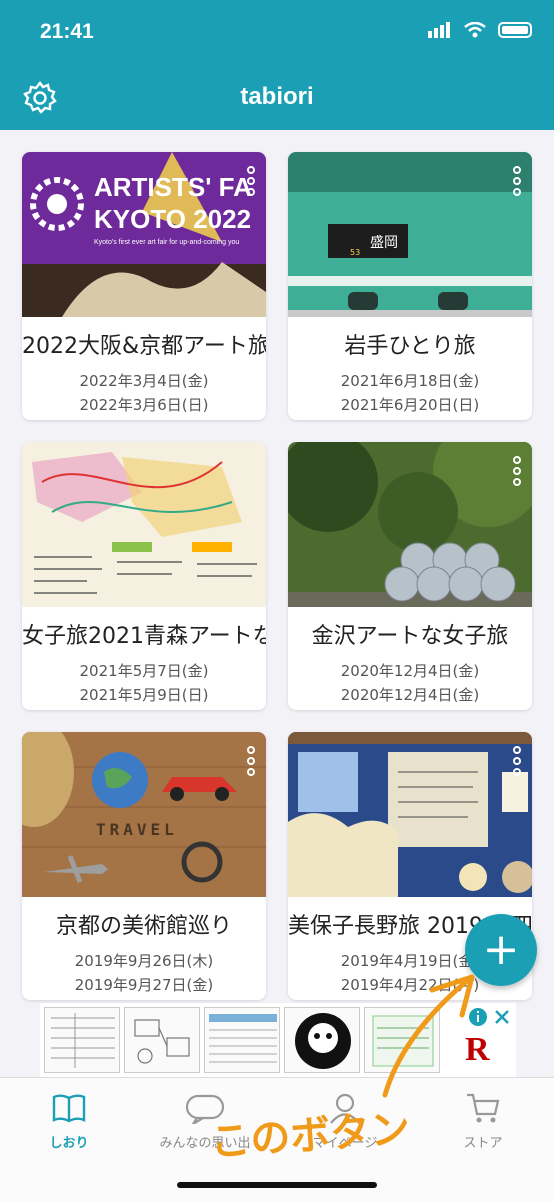  I want to click on home-indicator, so click(277, 1185).